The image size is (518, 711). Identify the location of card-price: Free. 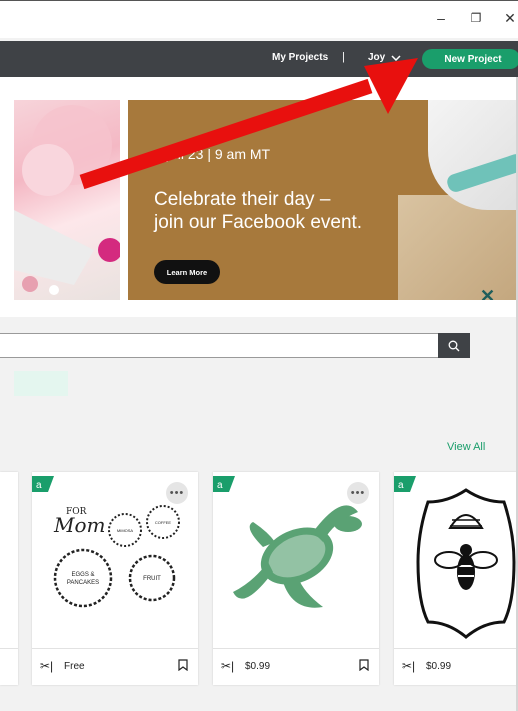
(74, 666).